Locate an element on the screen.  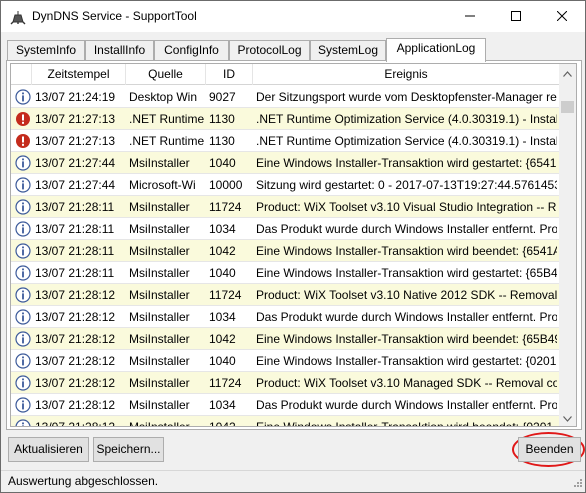
chevron-up-icon is located at coordinates (567, 73).